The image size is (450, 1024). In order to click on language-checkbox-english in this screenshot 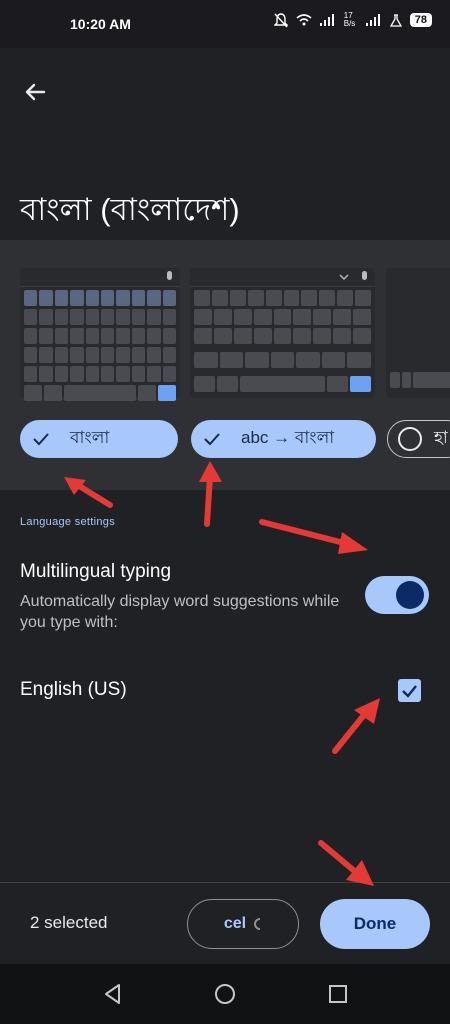, I will do `click(409, 690)`.